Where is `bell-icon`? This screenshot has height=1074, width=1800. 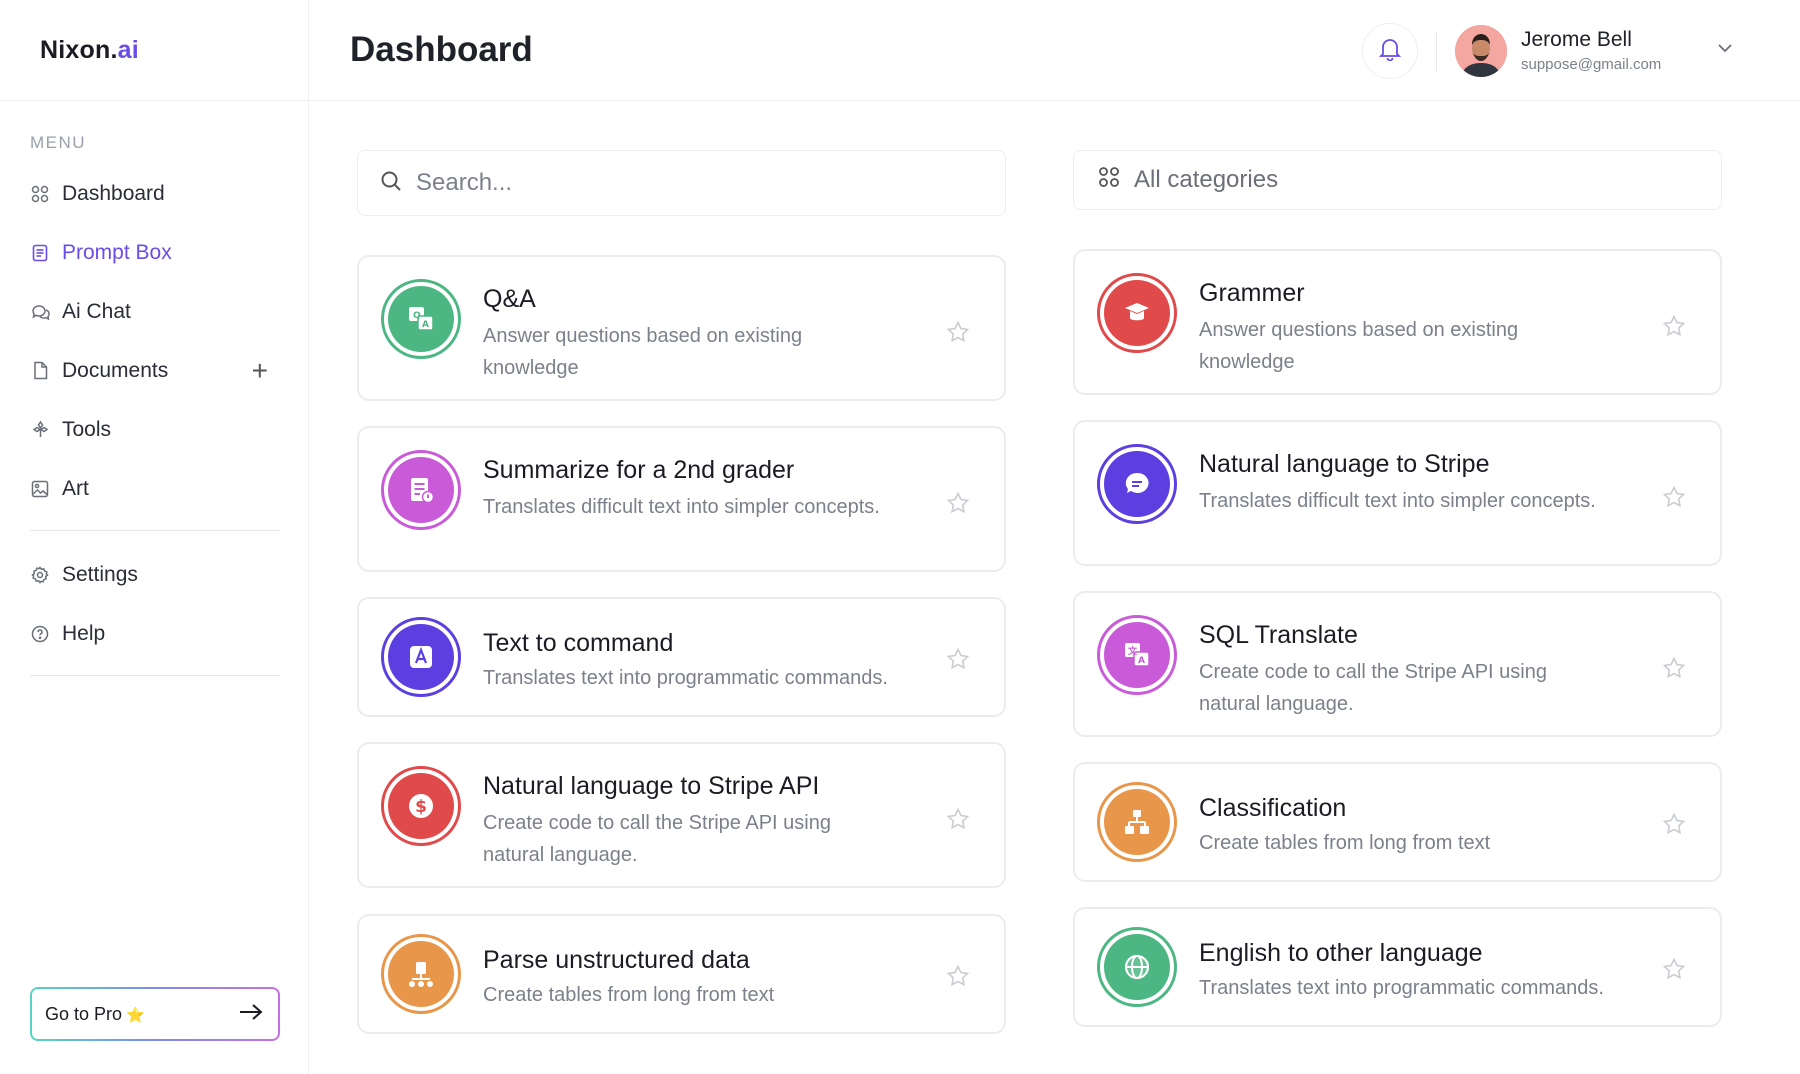
bell-icon is located at coordinates (1390, 51).